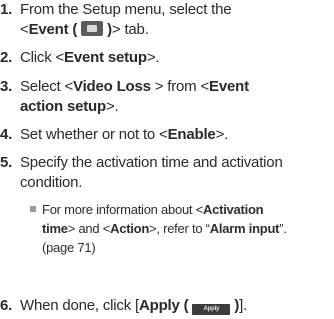 Image resolution: width=334 pixels, height=319 pixels. I want to click on step-number: 4., so click(6, 134).